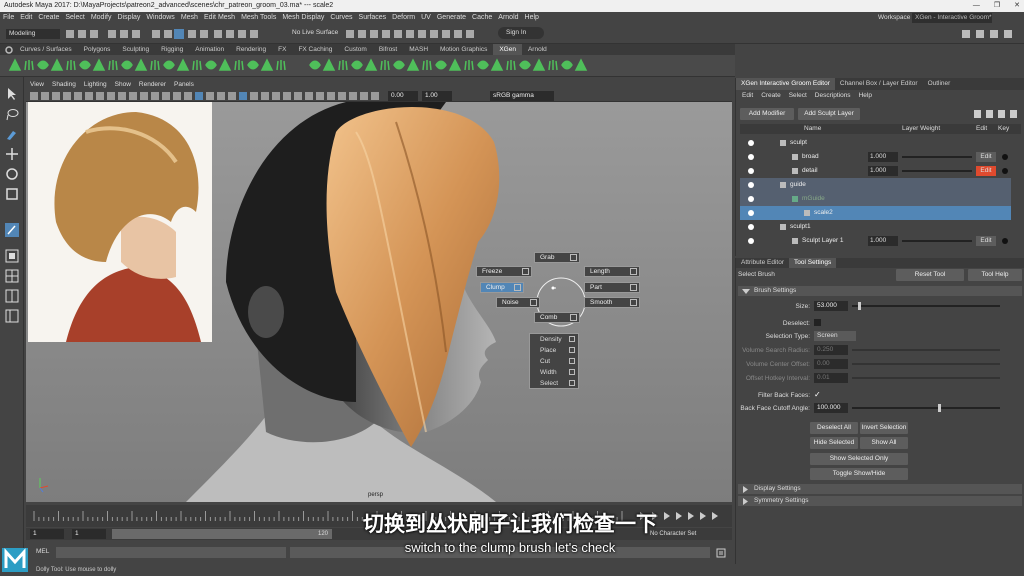 This screenshot has height=576, width=1024. What do you see at coordinates (880, 291) in the screenshot?
I see `brush-settings-header: Brush Settings` at bounding box center [880, 291].